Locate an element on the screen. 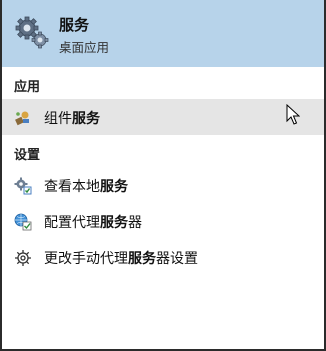 The image size is (326, 351). result-label: 组件服务 is located at coordinates (72, 119).